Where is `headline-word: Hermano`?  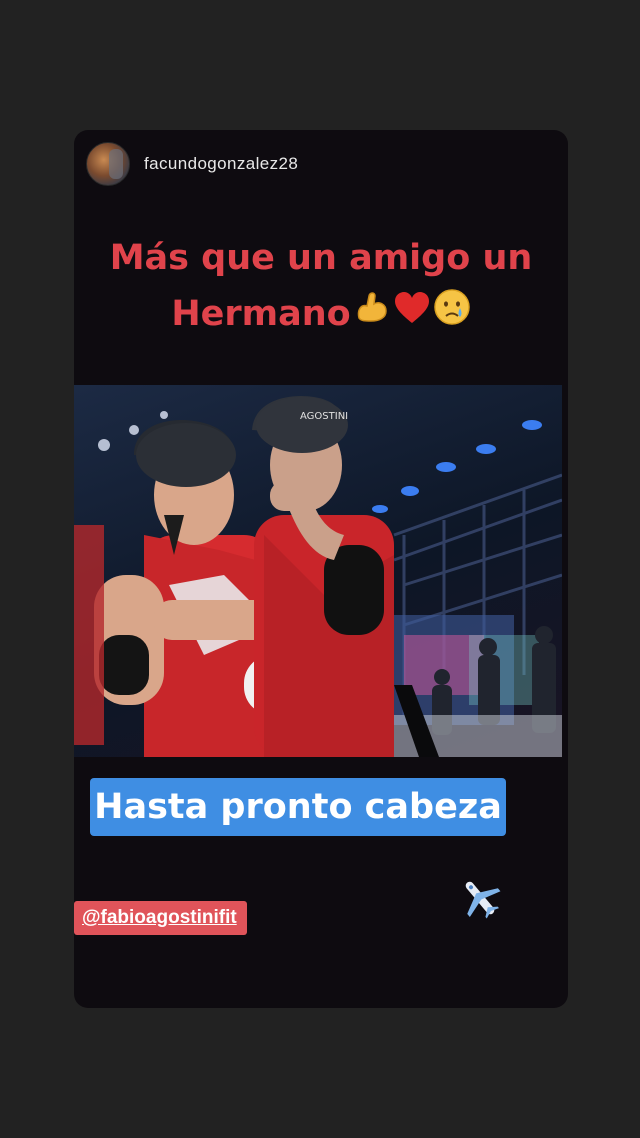 headline-word: Hermano is located at coordinates (261, 314).